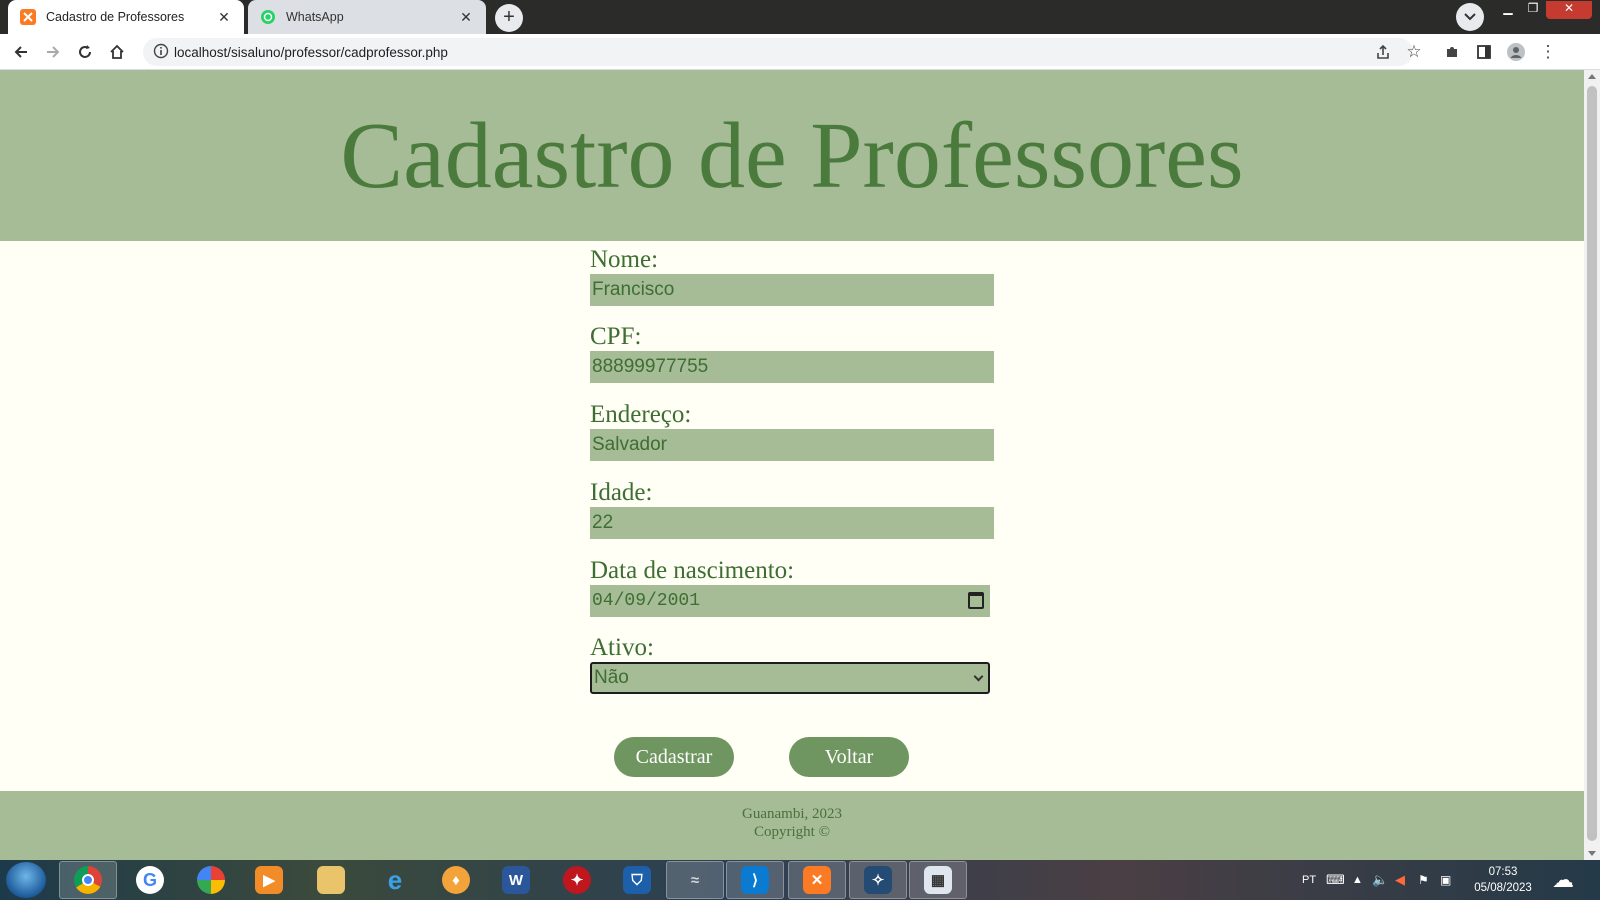 This screenshot has width=1600, height=900. I want to click on tab-search-button, so click(1470, 17).